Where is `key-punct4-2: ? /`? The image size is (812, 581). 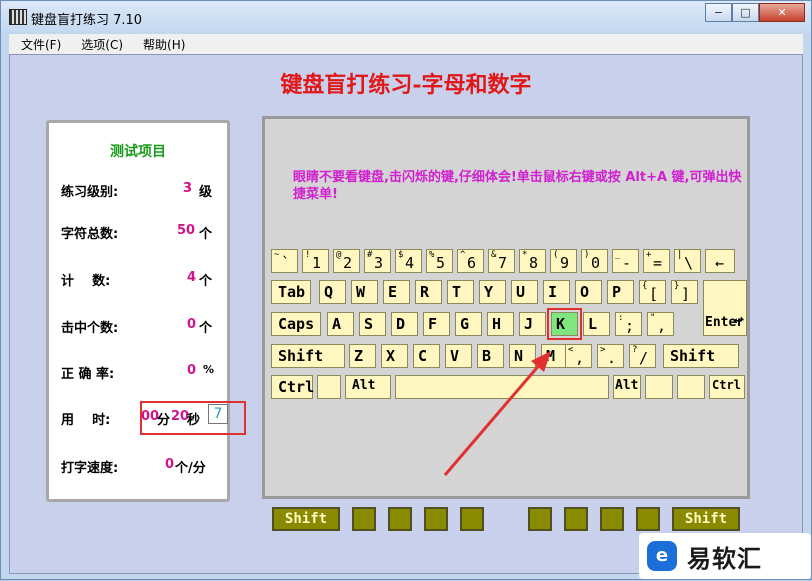
key-punct4-2: ? / is located at coordinates (642, 356).